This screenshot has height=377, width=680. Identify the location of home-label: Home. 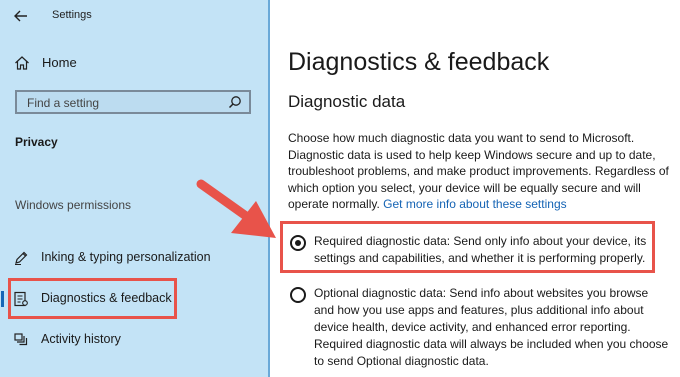
(59, 62).